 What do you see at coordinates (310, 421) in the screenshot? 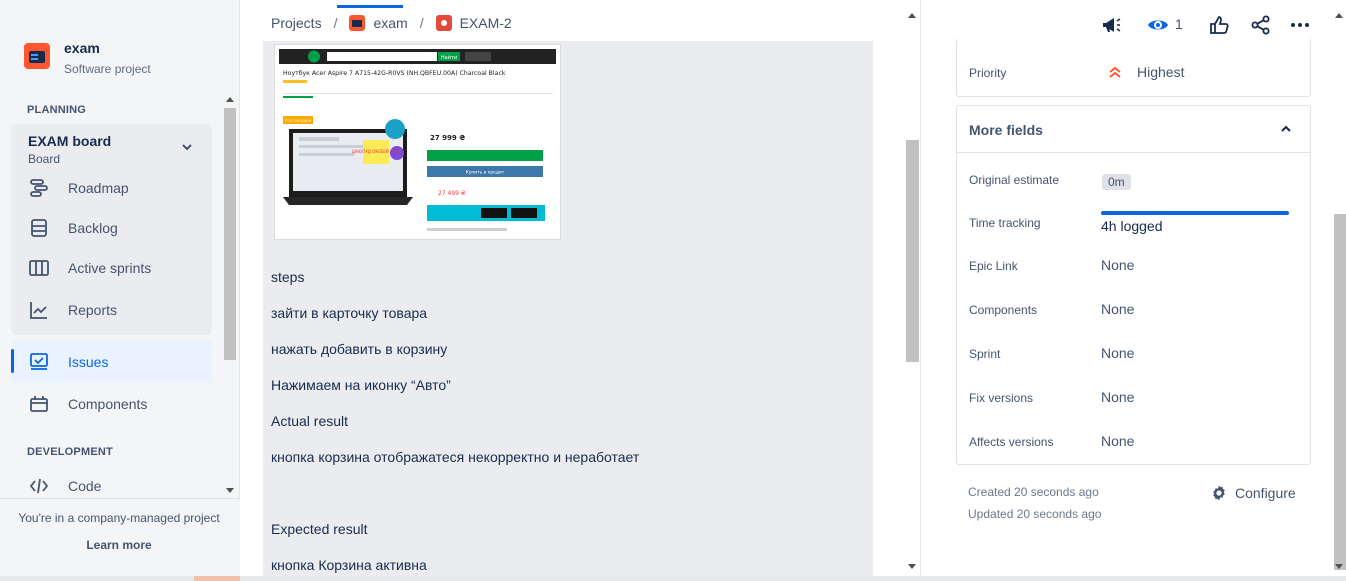
I see `description-line: Actual result` at bounding box center [310, 421].